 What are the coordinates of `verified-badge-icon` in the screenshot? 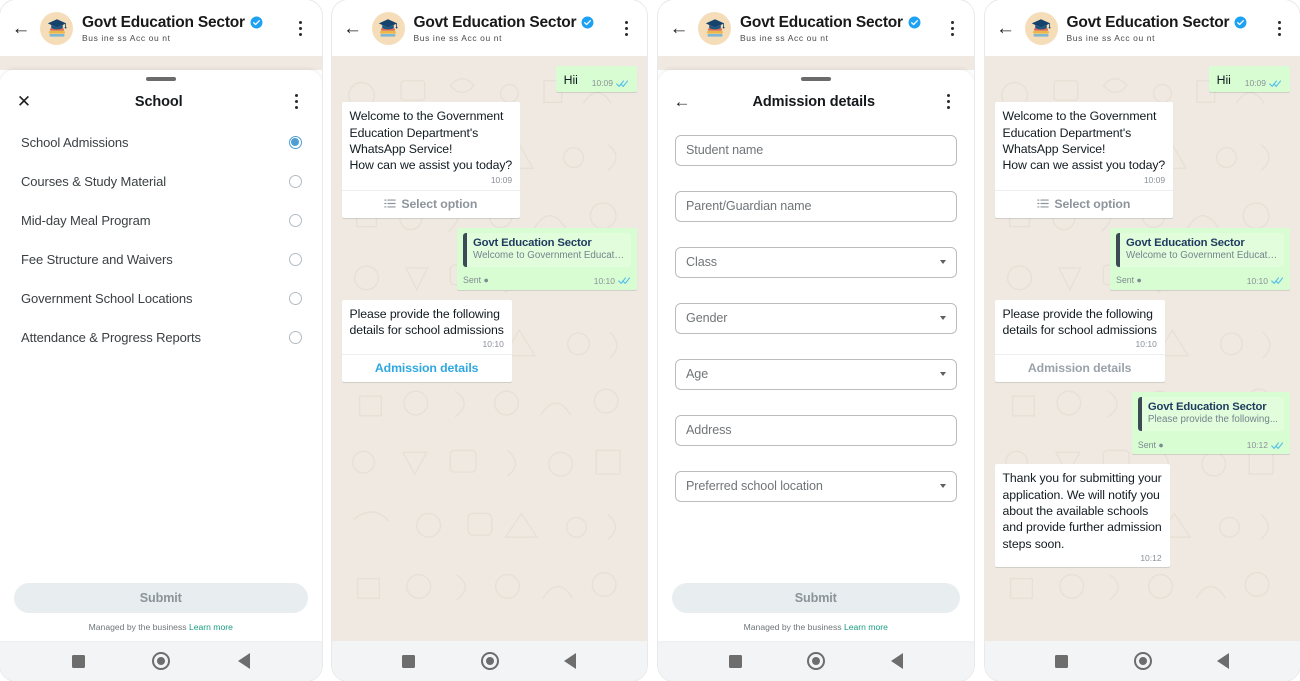 It's located at (256, 22).